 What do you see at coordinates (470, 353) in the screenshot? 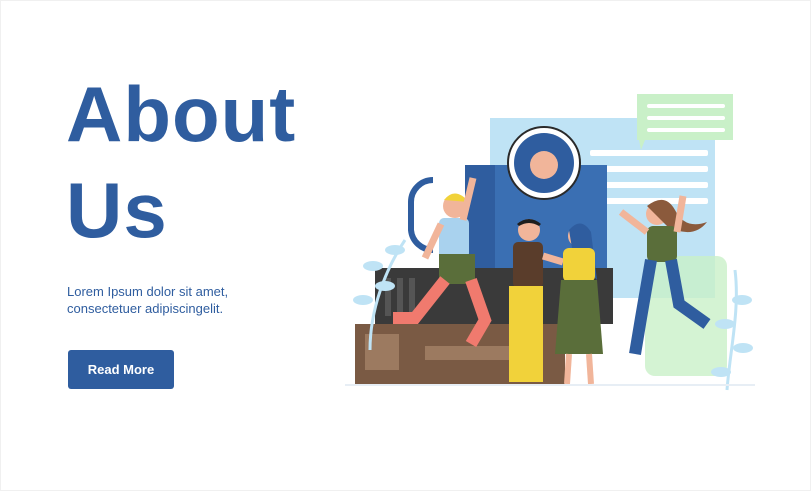
I see `brown-box-slot` at bounding box center [470, 353].